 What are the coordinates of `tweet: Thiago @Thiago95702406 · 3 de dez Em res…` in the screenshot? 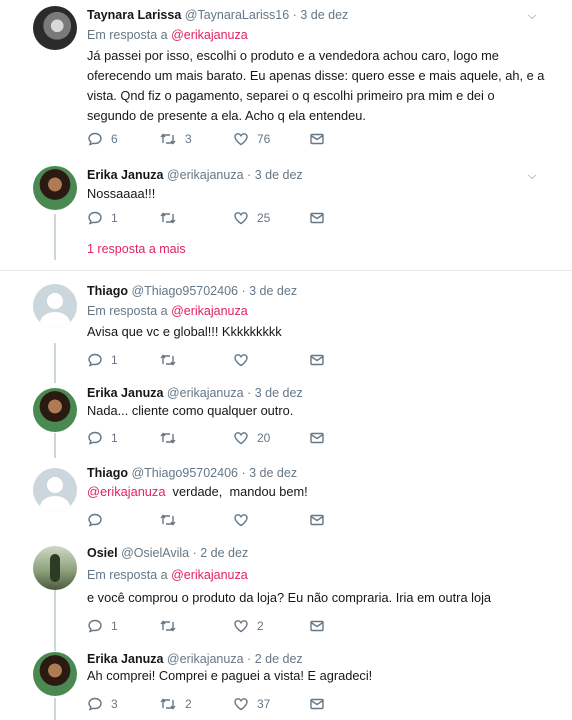 It's located at (286, 327).